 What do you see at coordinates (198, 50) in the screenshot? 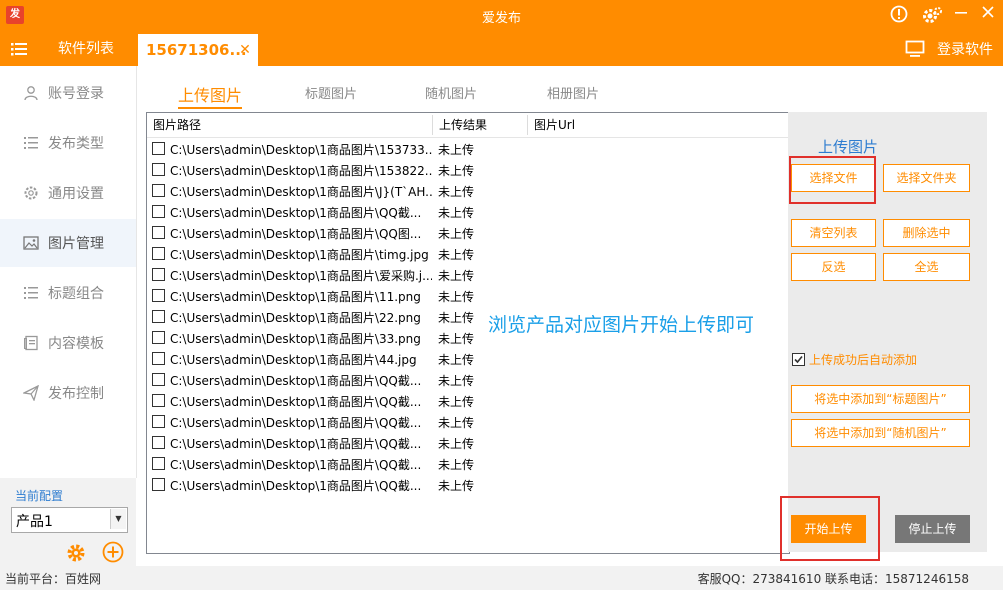
I see `tab-active-account: 15671306... ✕` at bounding box center [198, 50].